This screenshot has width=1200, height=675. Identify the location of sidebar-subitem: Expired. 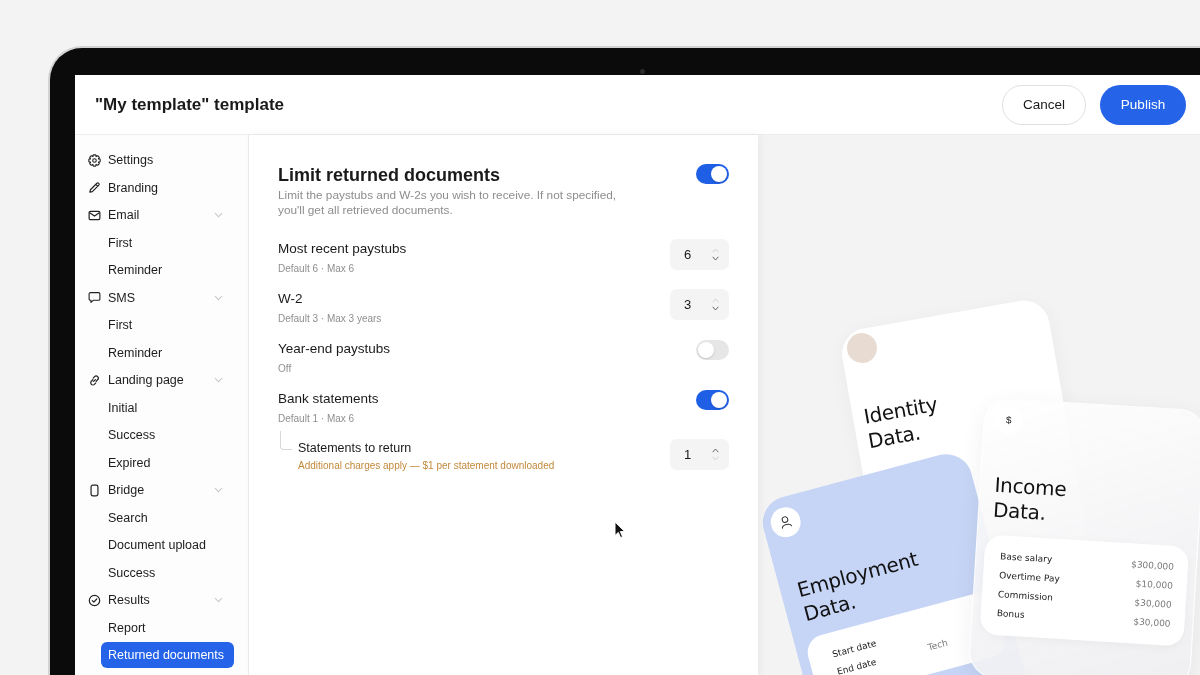
(167, 462).